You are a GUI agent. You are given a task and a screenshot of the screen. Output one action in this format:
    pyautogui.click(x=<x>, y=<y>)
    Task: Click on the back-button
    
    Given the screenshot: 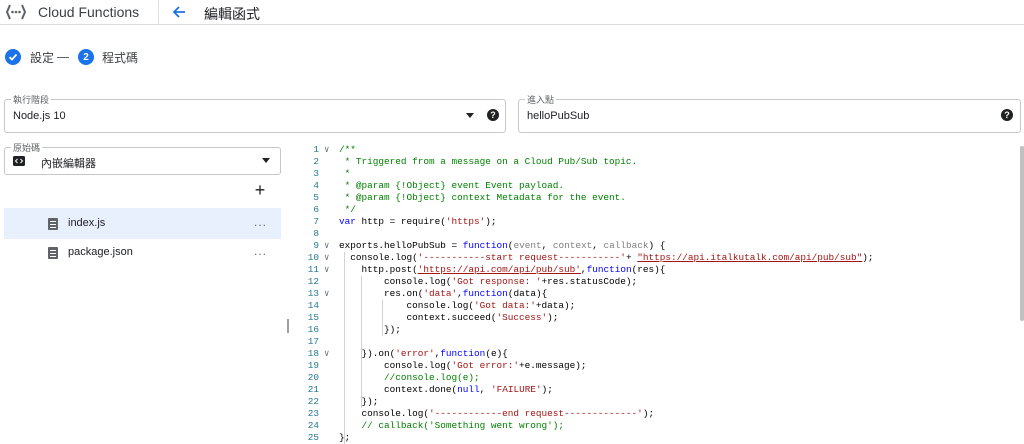 What is the action you would take?
    pyautogui.click(x=179, y=12)
    